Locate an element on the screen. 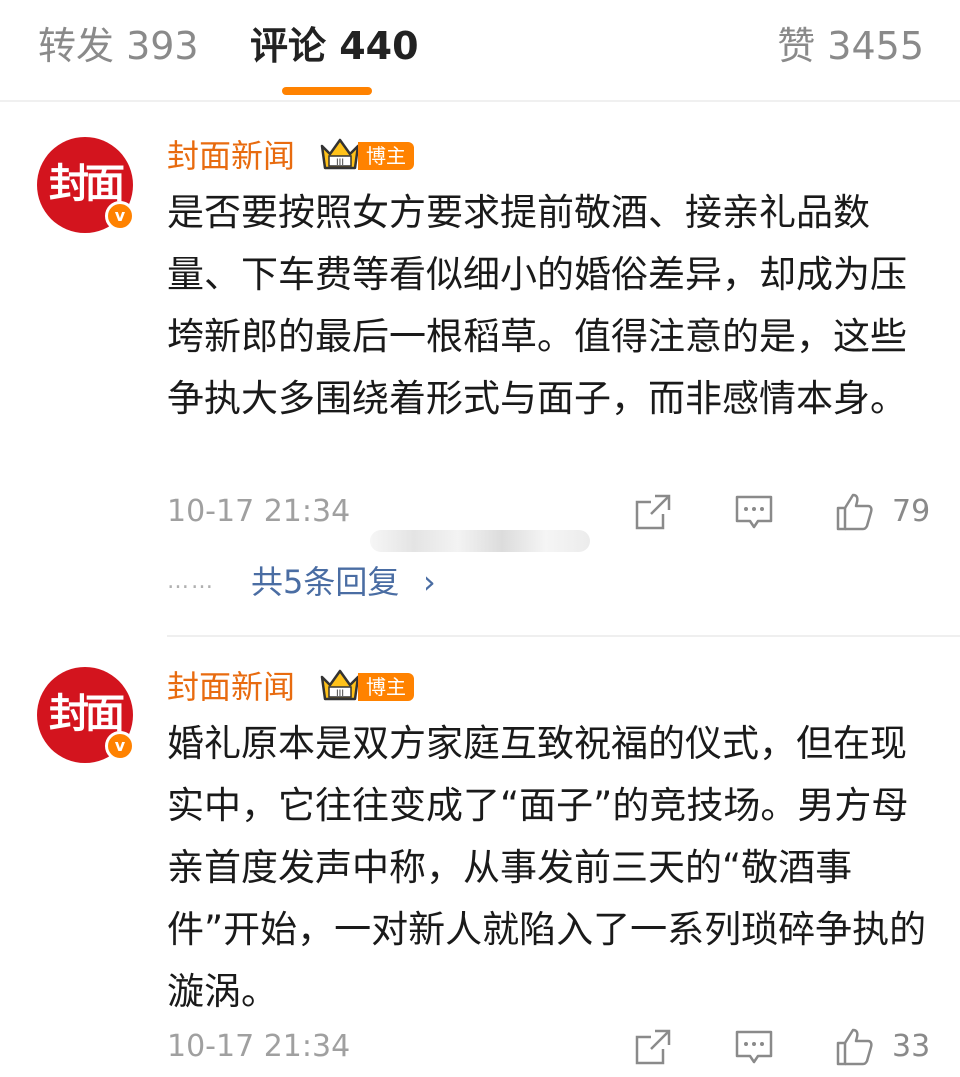 This screenshot has height=1077, width=960. active-tab-indicator is located at coordinates (327, 91).